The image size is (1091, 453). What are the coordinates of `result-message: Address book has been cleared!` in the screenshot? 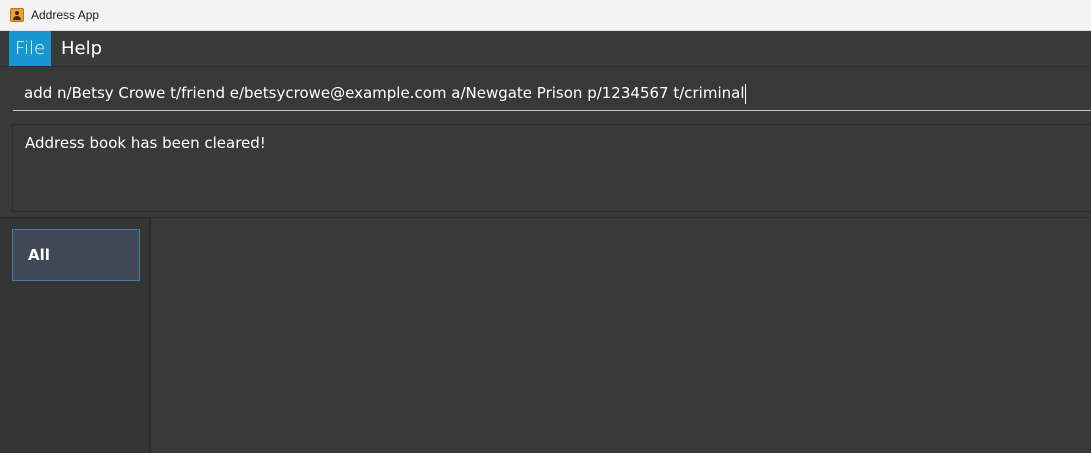 It's located at (145, 143).